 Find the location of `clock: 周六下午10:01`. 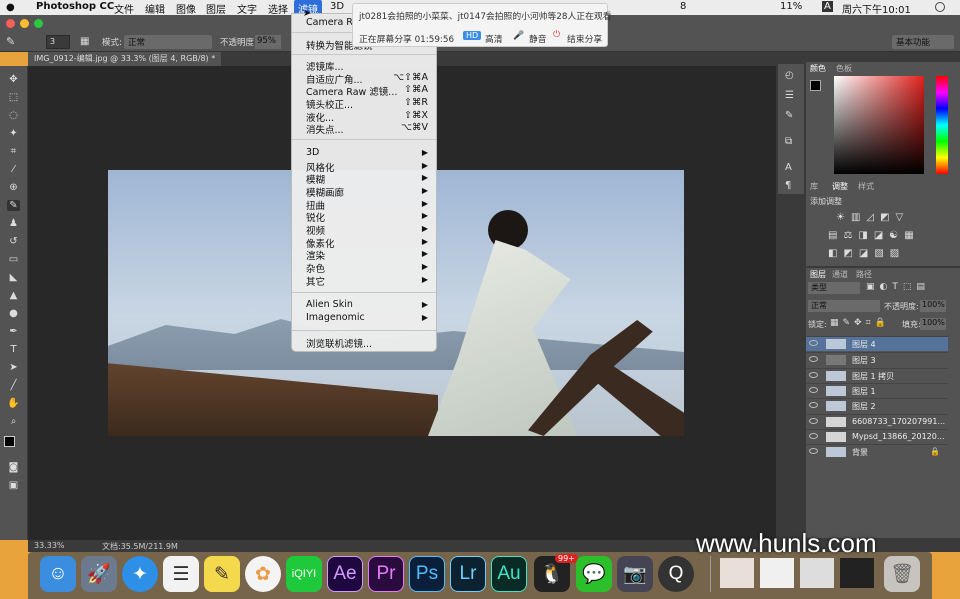

clock: 周六下午10:01 is located at coordinates (876, 8).